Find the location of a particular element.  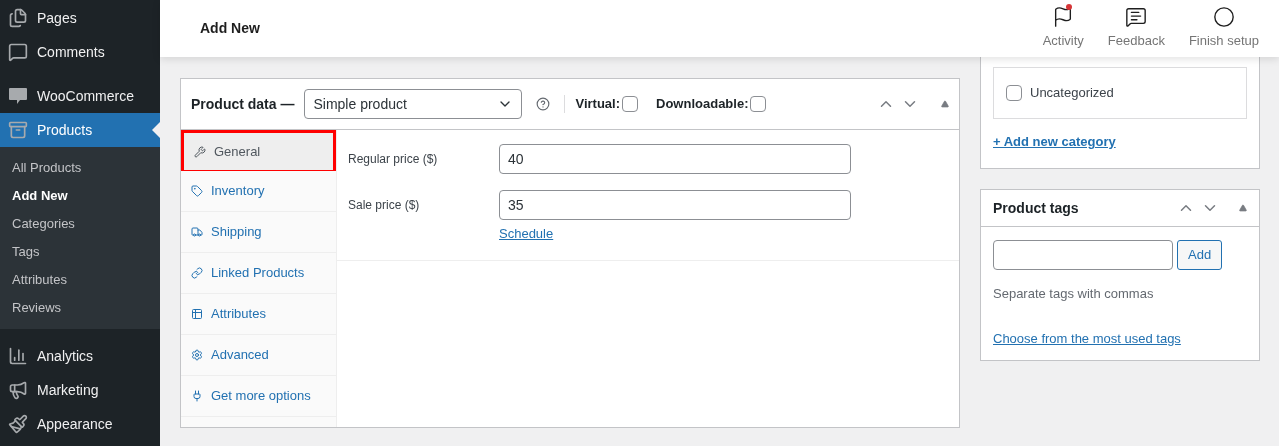

comment-icon is located at coordinates (18, 52).